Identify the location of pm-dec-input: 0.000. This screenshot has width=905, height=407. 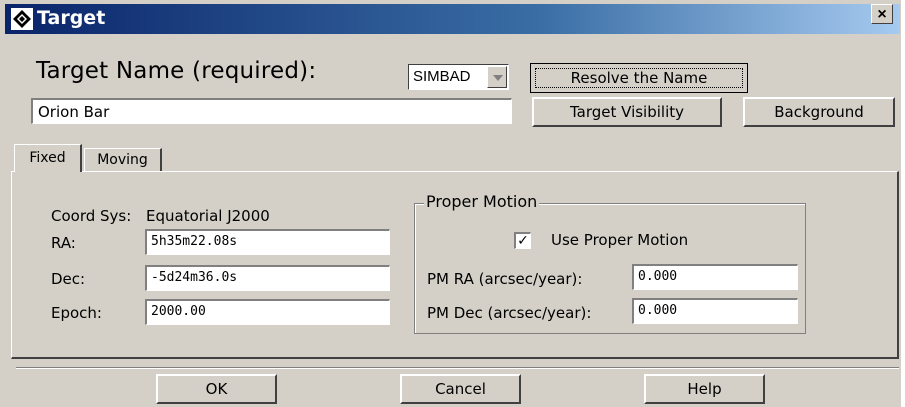
(715, 311).